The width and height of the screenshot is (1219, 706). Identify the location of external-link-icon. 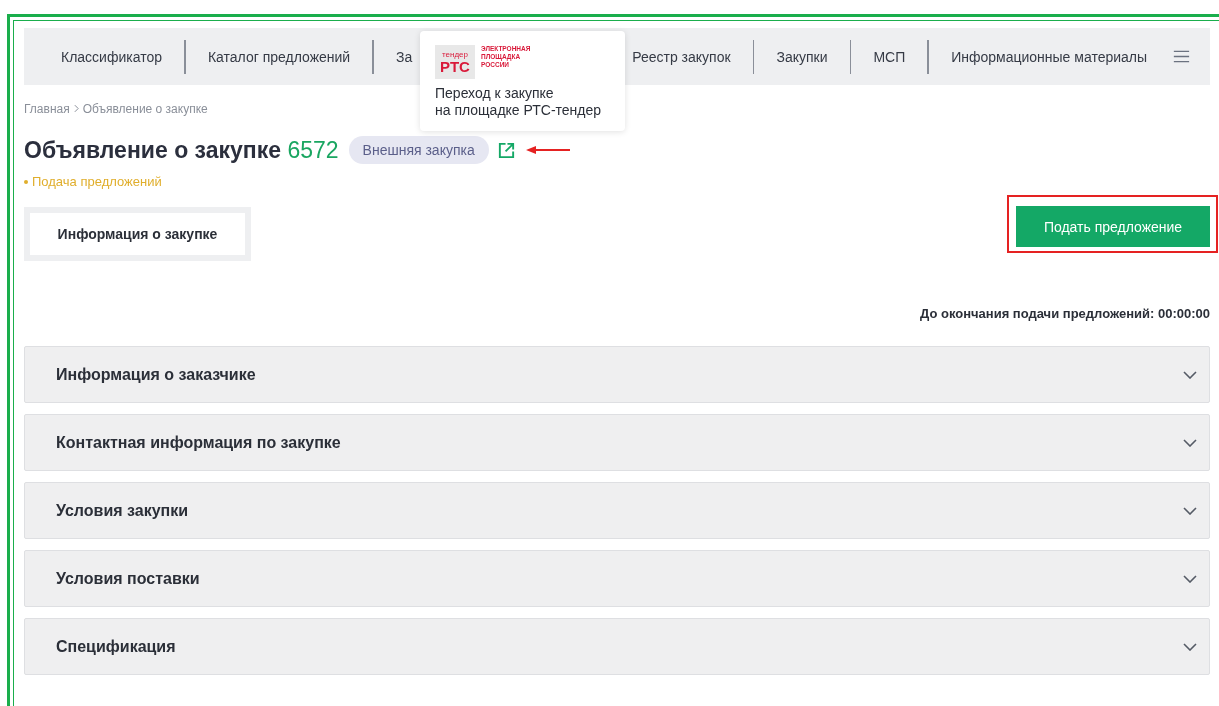
(506, 150).